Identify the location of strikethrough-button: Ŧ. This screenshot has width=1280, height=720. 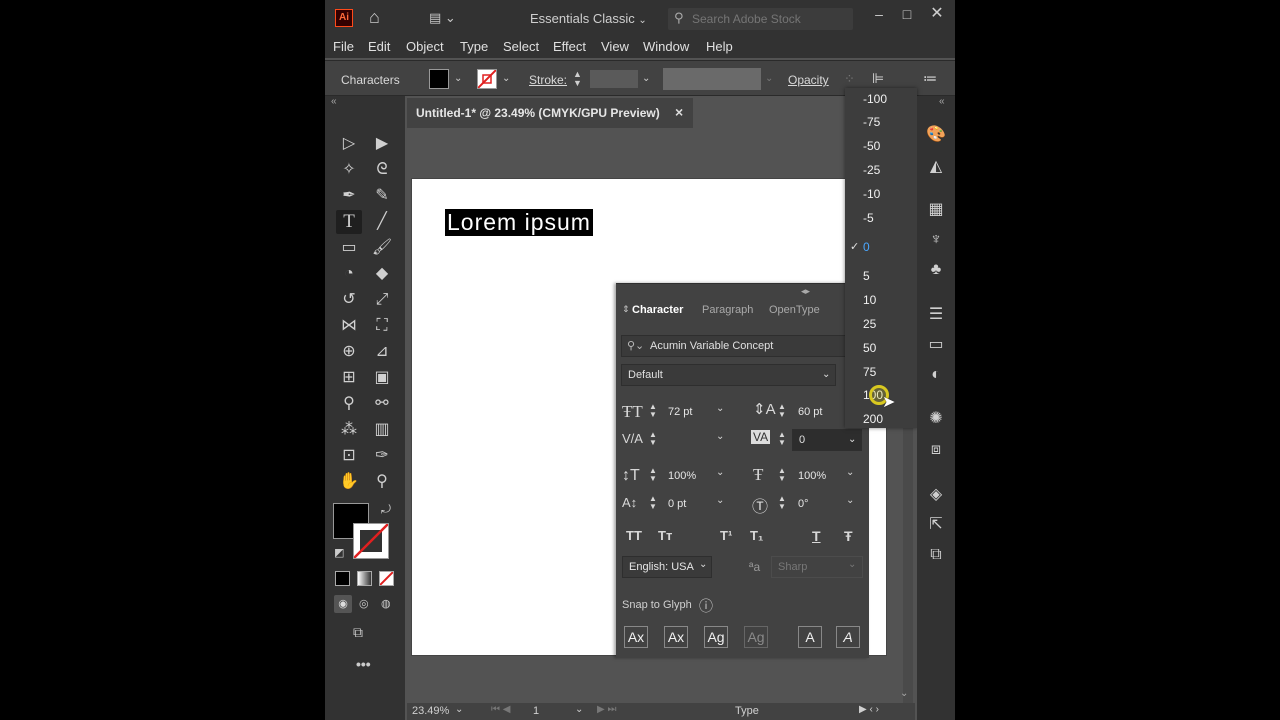
(848, 536).